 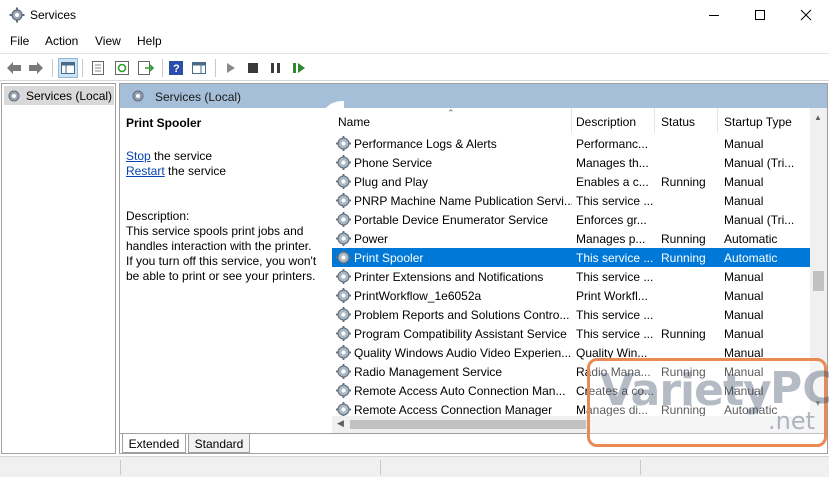 I want to click on column-header-startup-type: Startup Type, so click(x=764, y=120).